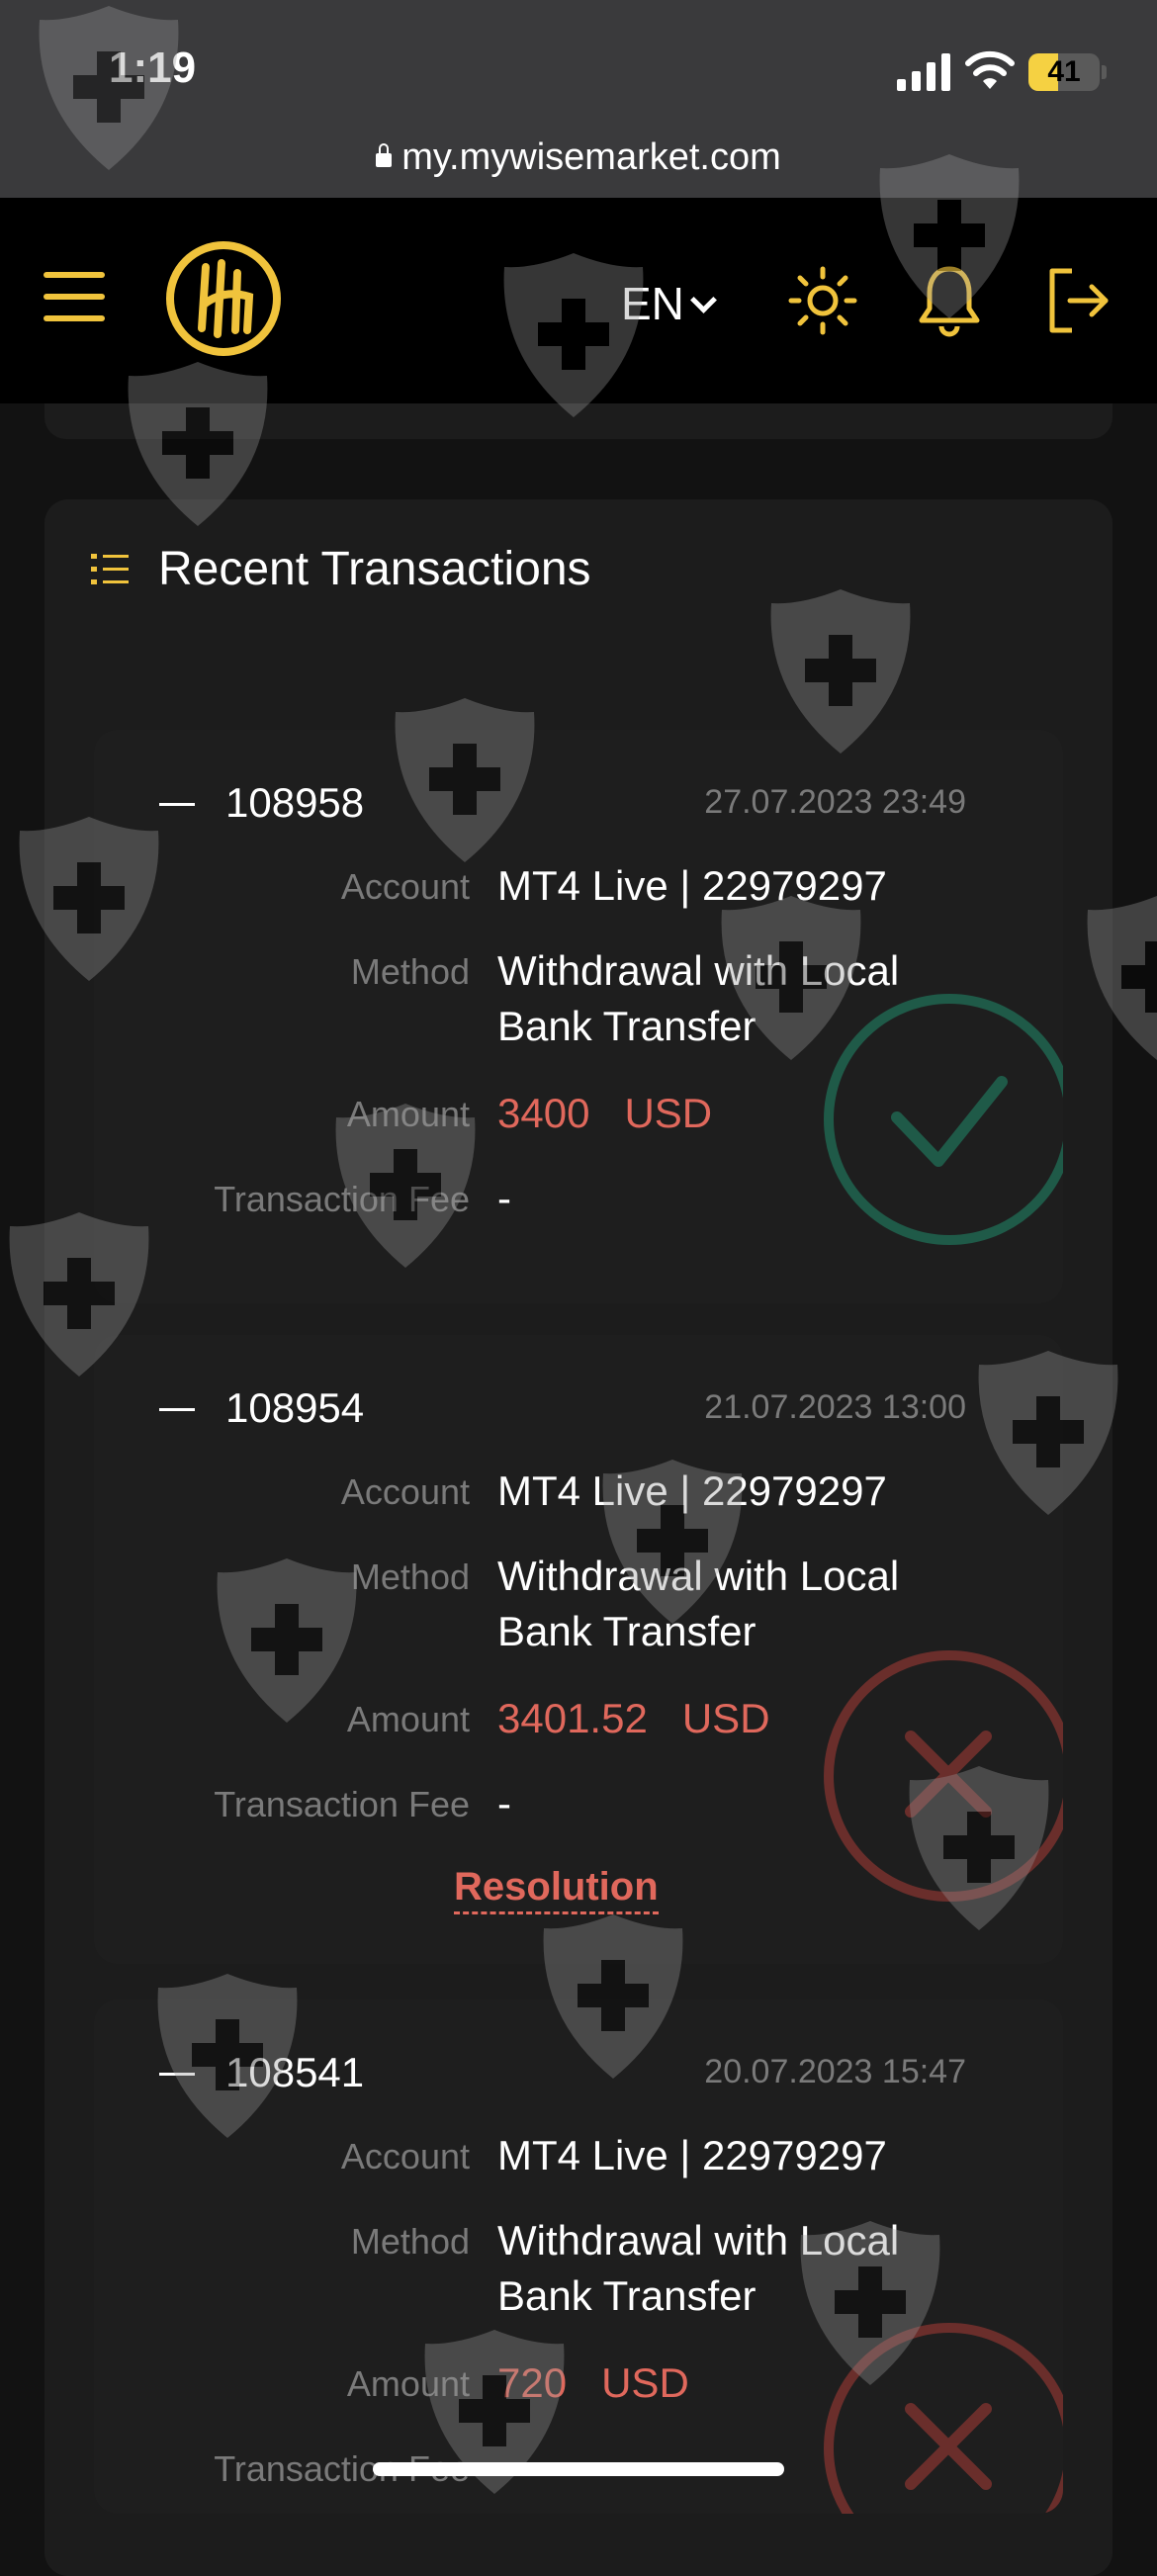  What do you see at coordinates (110, 569) in the screenshot?
I see `list-icon` at bounding box center [110, 569].